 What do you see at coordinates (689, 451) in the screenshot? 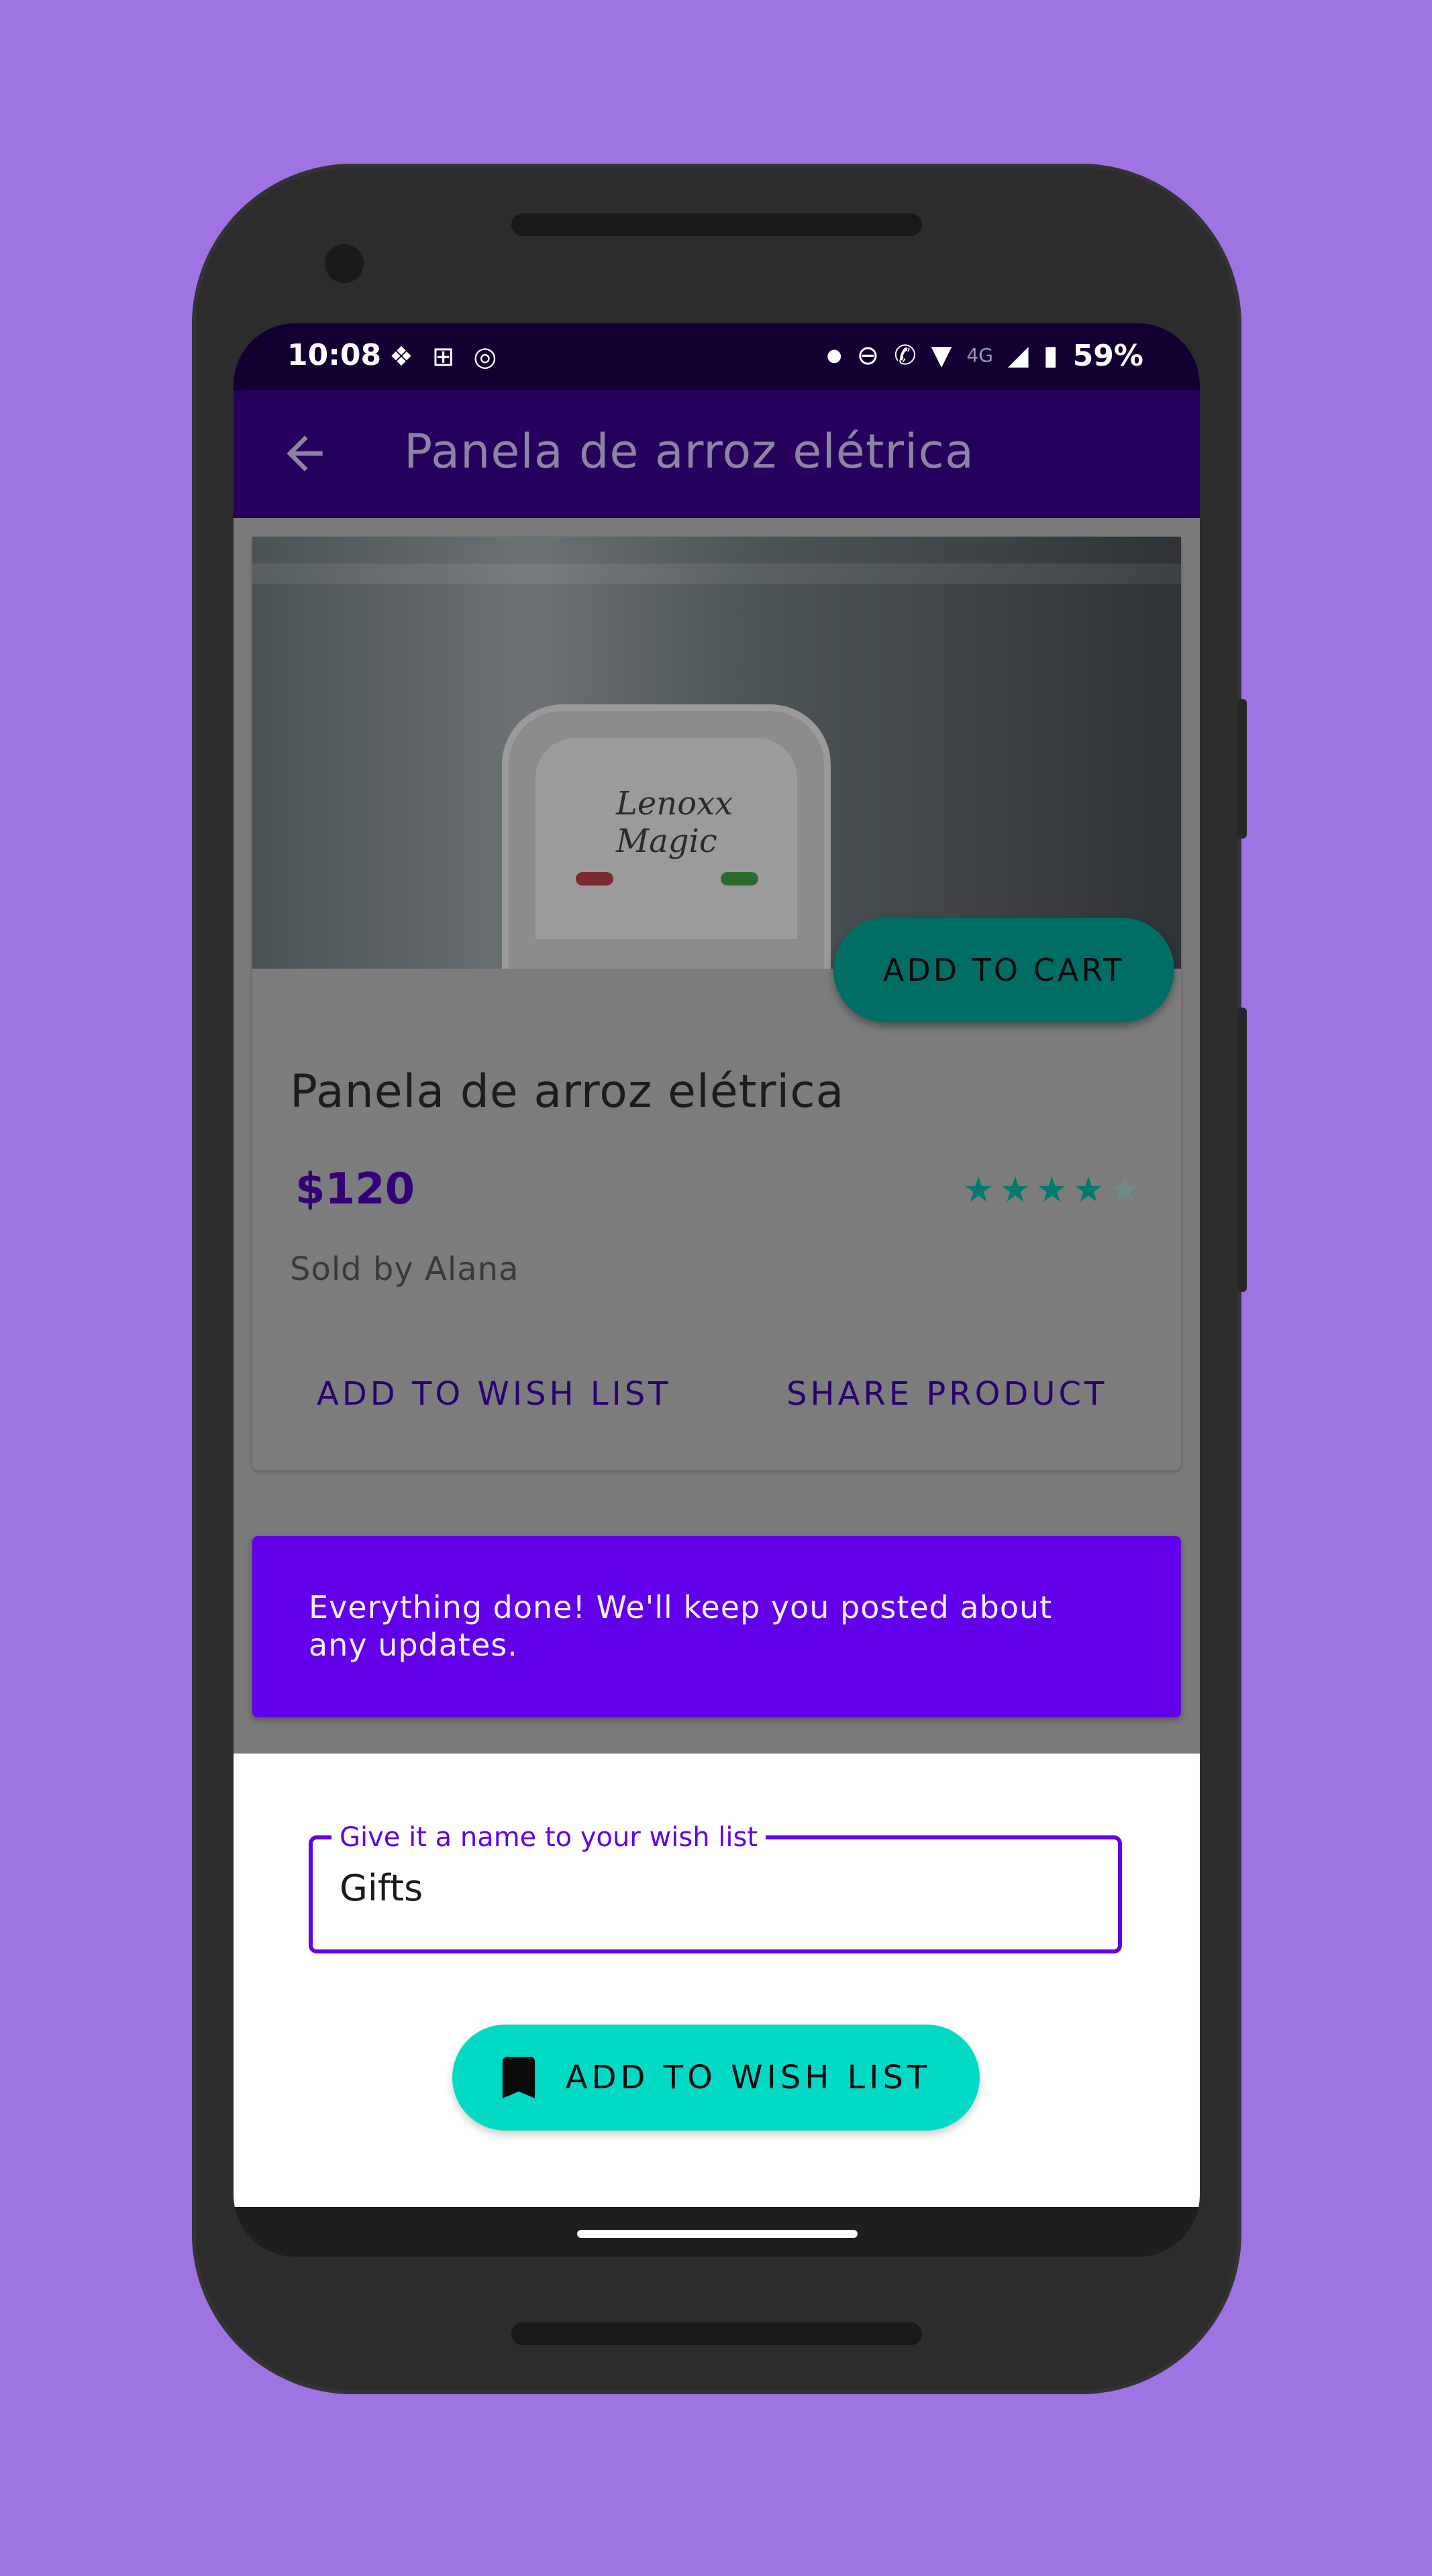
I see `page-title: Panela de arroz elétrica` at bounding box center [689, 451].